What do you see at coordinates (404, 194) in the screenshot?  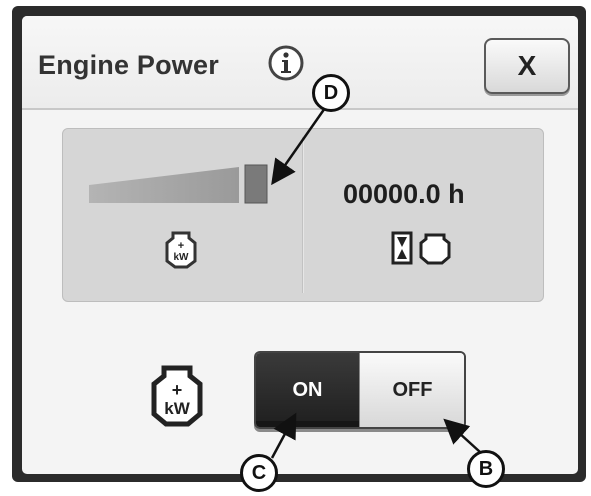 I see `engine-hours-value: 00000.0 h` at bounding box center [404, 194].